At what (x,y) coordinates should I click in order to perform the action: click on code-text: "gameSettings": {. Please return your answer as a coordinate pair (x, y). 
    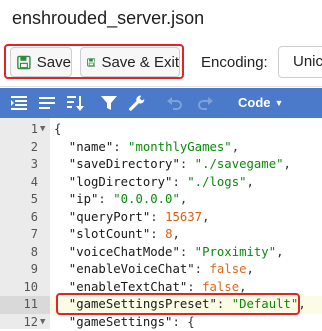
    Looking at the image, I should click on (124, 322).